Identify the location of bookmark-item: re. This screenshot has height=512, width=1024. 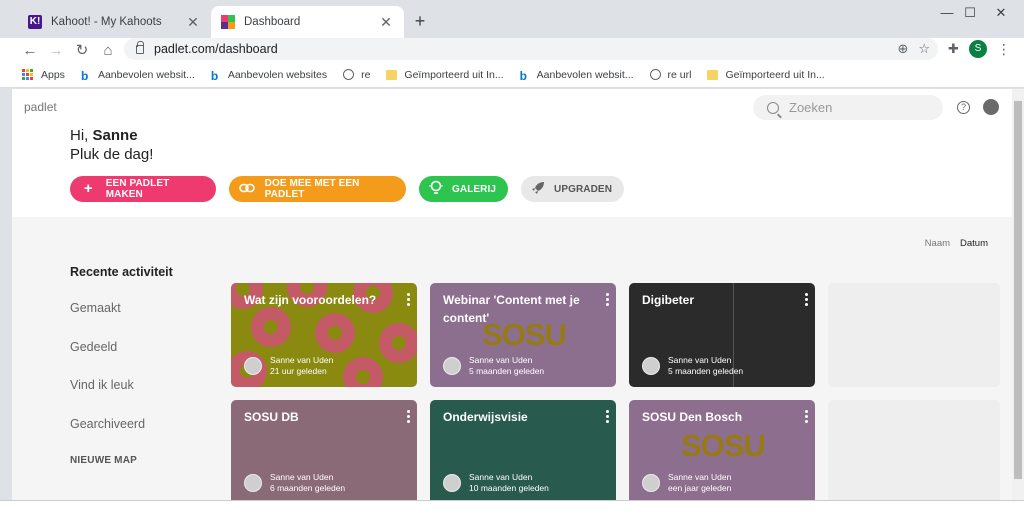
(356, 75).